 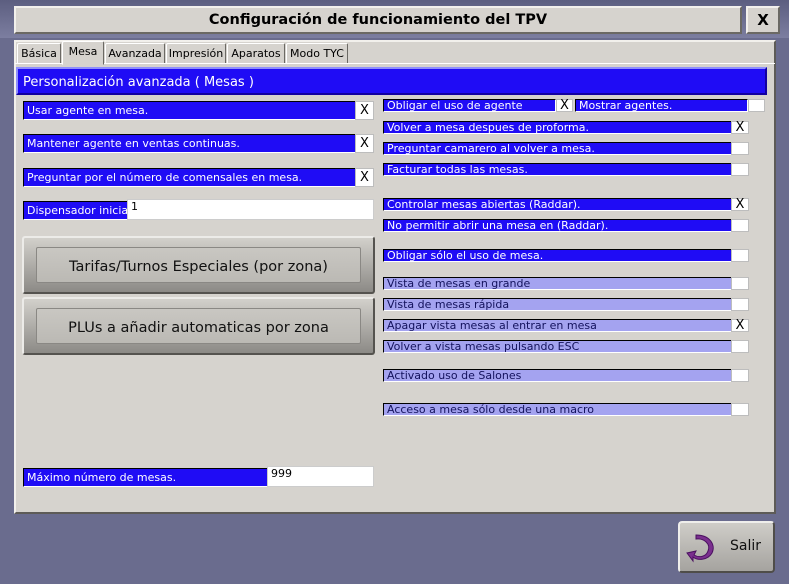 I want to click on option-salones-checkbox, so click(x=740, y=375).